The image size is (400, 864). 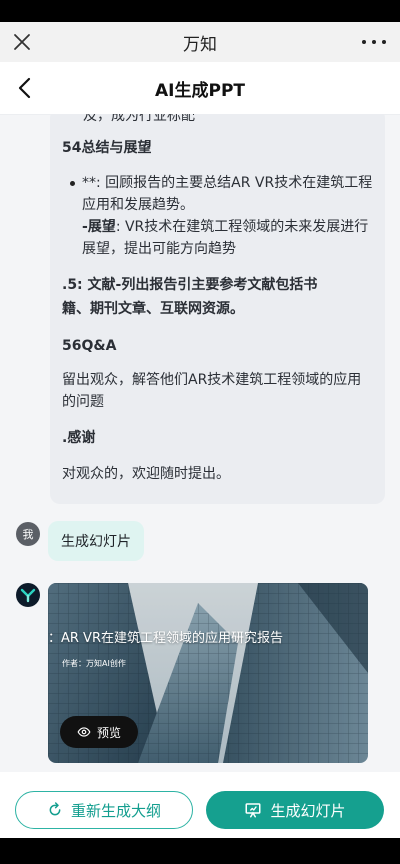 What do you see at coordinates (146, 474) in the screenshot?
I see `outline-thanks-line: 对观众的，欢迎随时提出。` at bounding box center [146, 474].